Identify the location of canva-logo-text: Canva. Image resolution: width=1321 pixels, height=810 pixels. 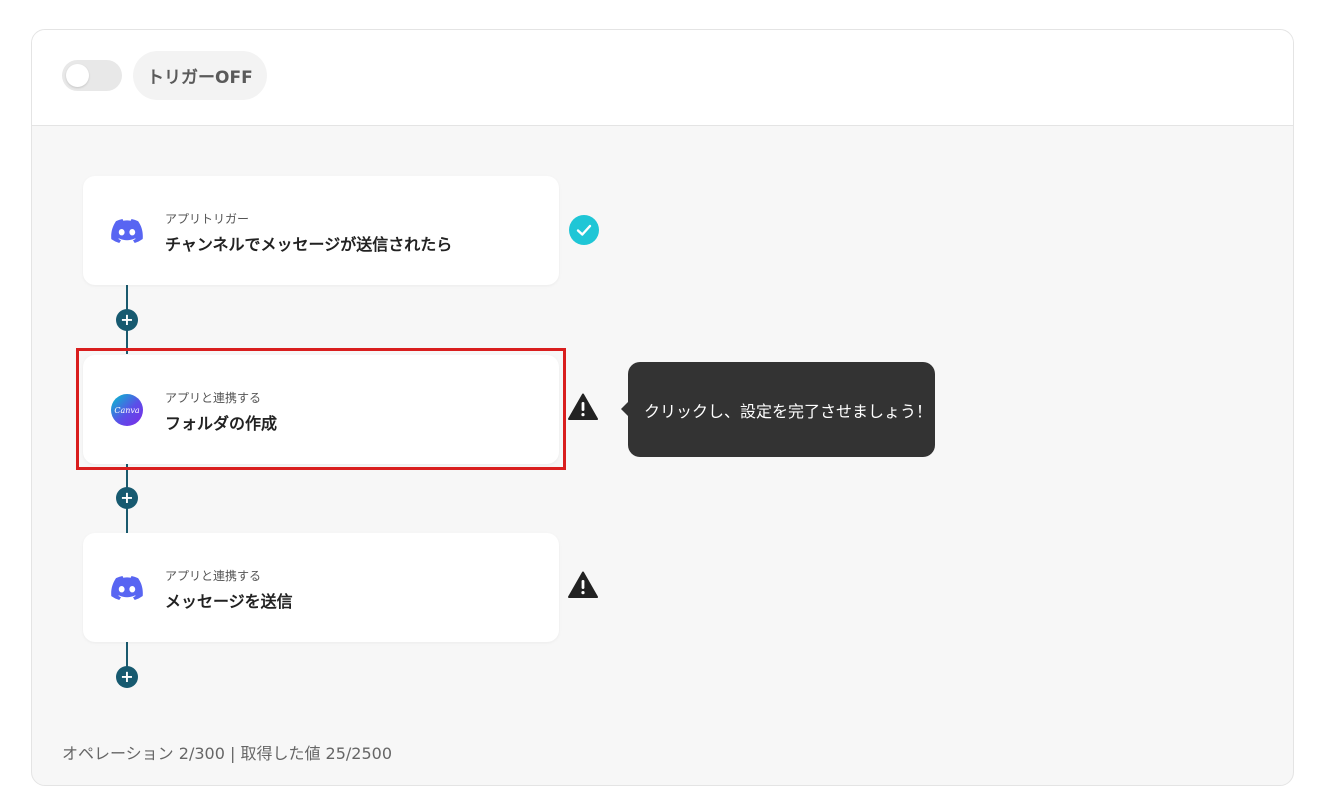
(127, 410).